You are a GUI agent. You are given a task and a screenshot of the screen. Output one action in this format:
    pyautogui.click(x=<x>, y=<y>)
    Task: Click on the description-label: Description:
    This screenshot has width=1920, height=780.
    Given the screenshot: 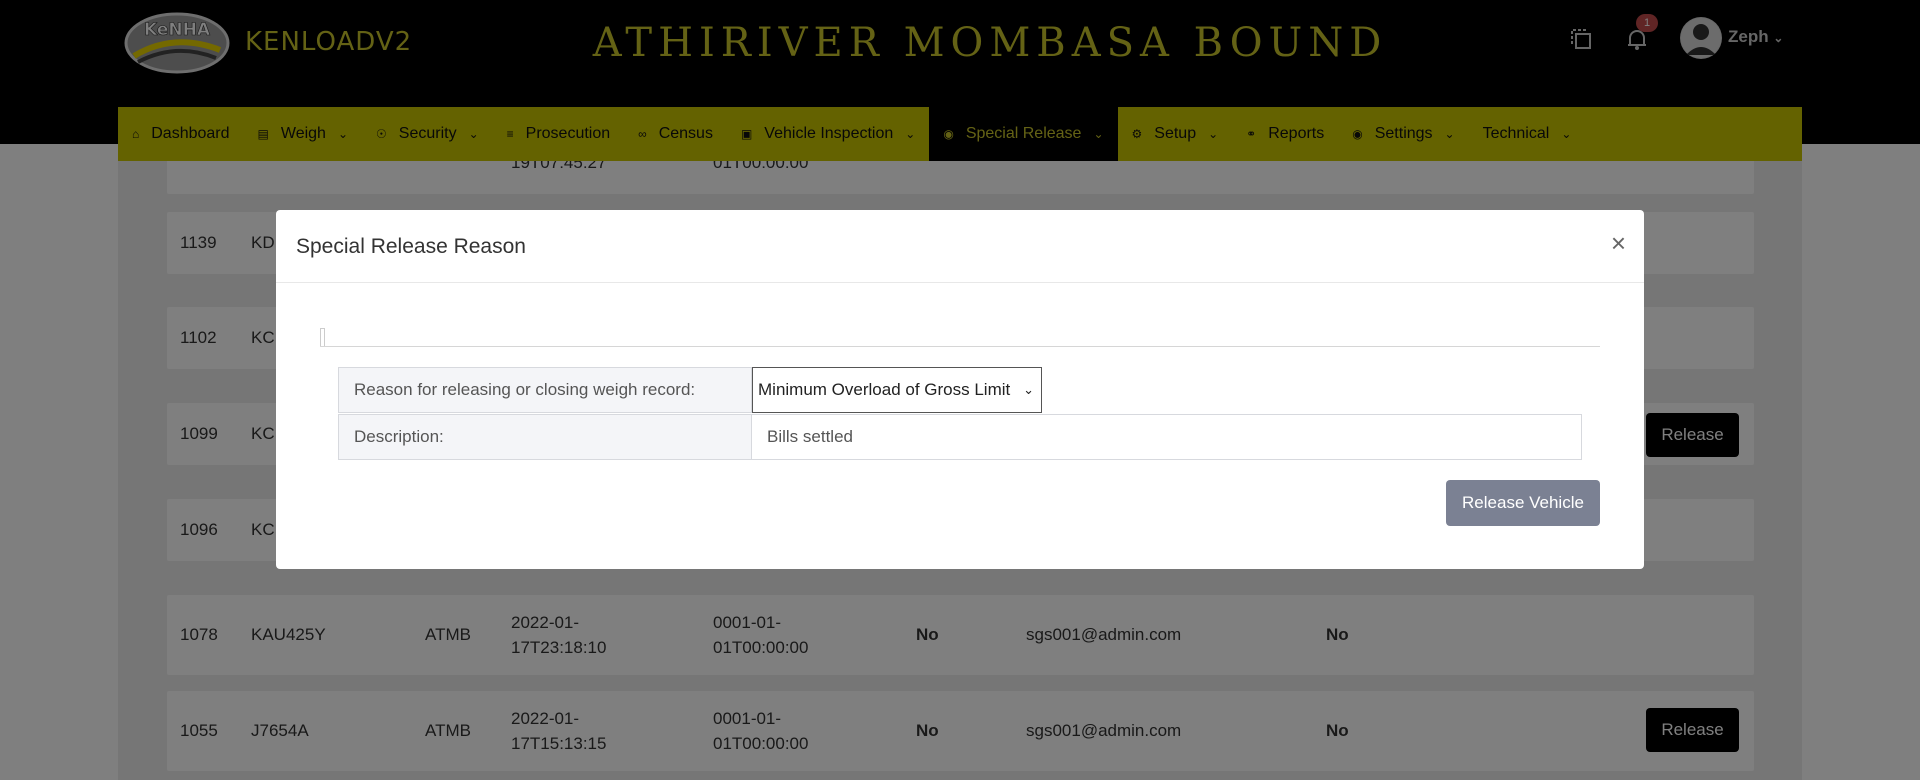 What is the action you would take?
    pyautogui.click(x=545, y=437)
    